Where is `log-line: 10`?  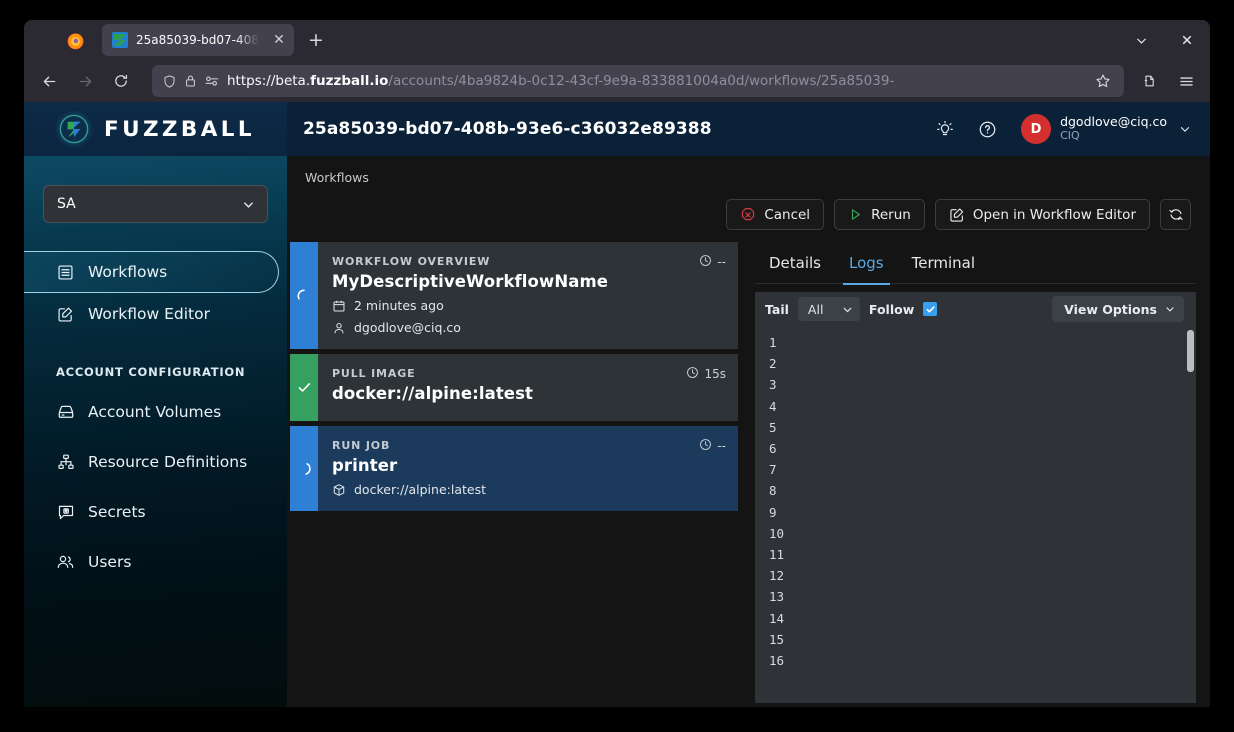 log-line: 10 is located at coordinates (777, 533).